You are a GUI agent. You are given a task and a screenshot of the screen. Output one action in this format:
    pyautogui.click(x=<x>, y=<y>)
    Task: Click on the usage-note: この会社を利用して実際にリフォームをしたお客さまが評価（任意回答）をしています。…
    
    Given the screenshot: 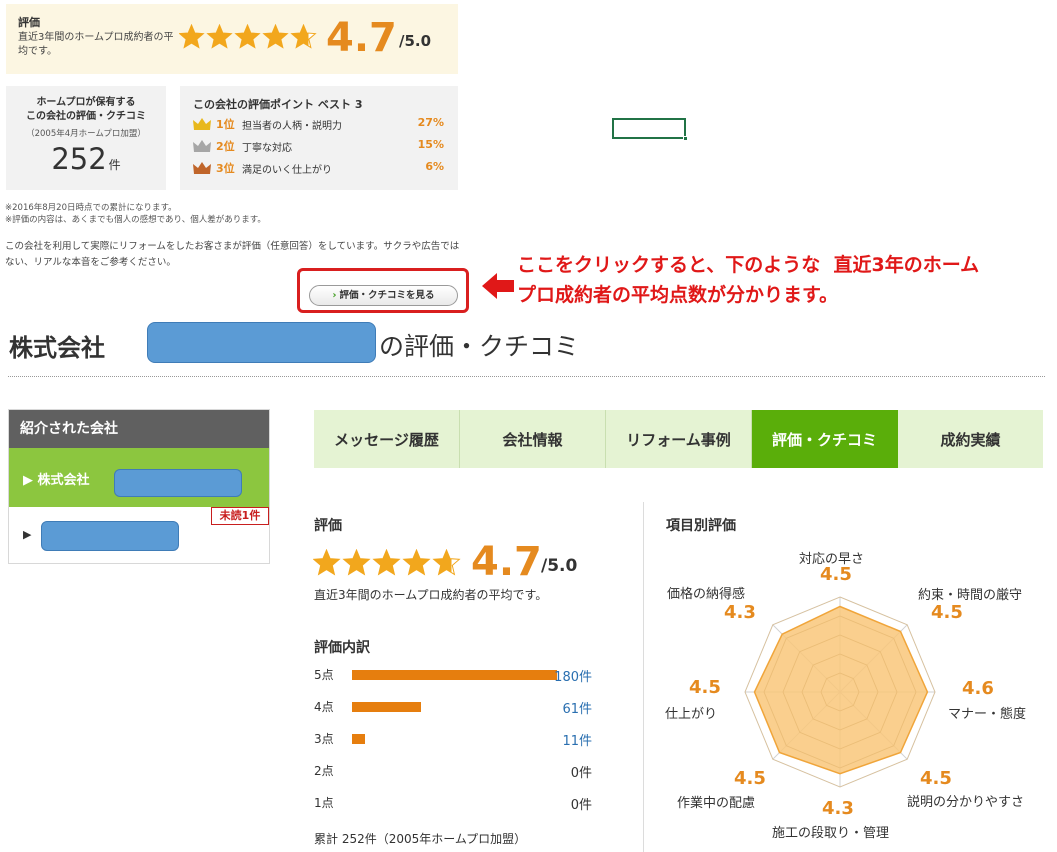 What is the action you would take?
    pyautogui.click(x=232, y=254)
    